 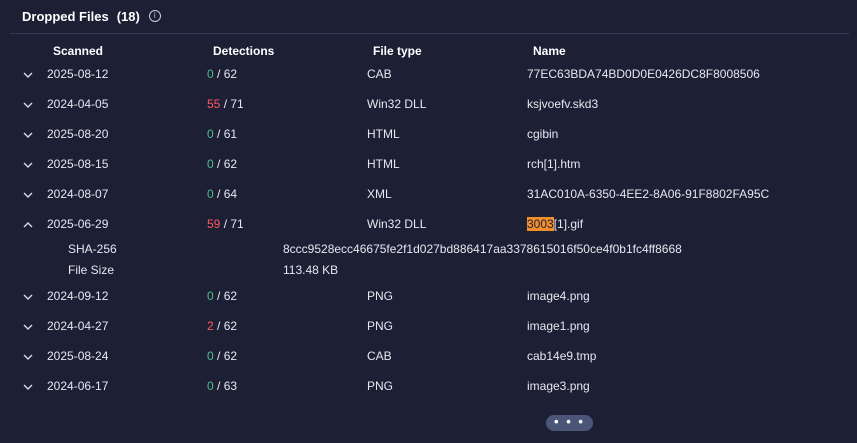 I want to click on detections: 59 / 71, so click(x=225, y=224).